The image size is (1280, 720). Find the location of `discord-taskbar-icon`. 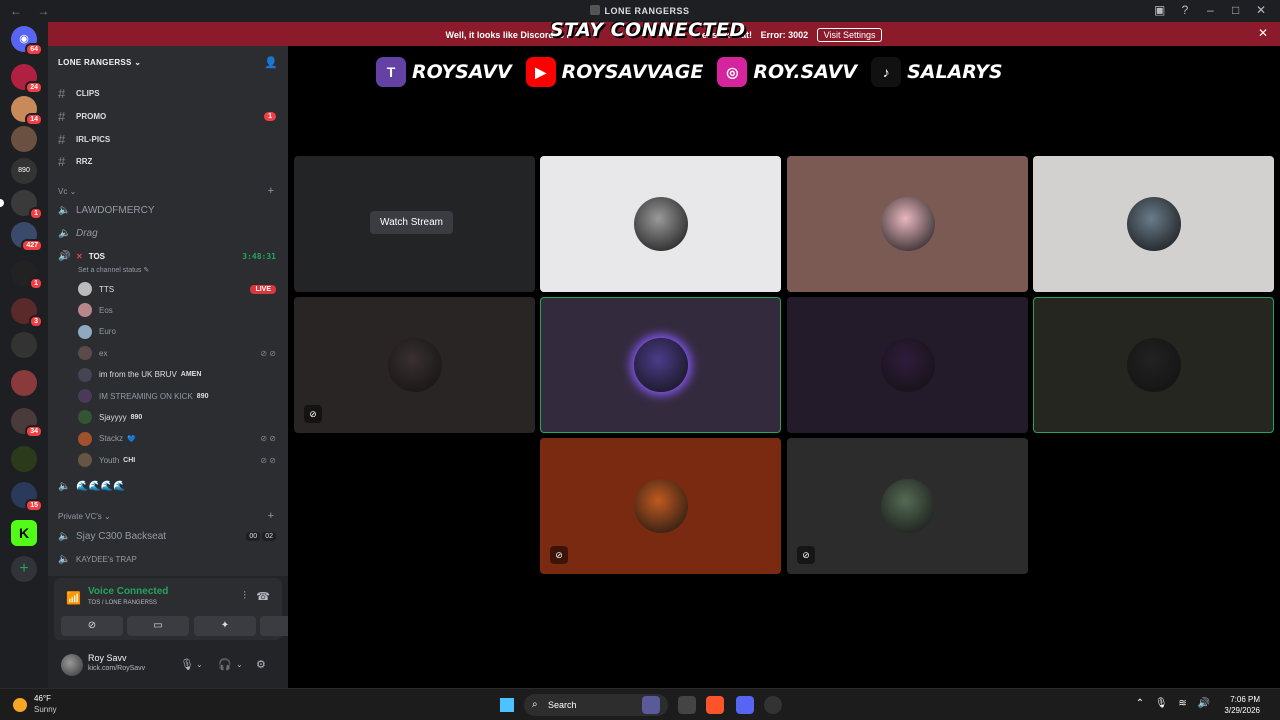

discord-taskbar-icon is located at coordinates (745, 705).